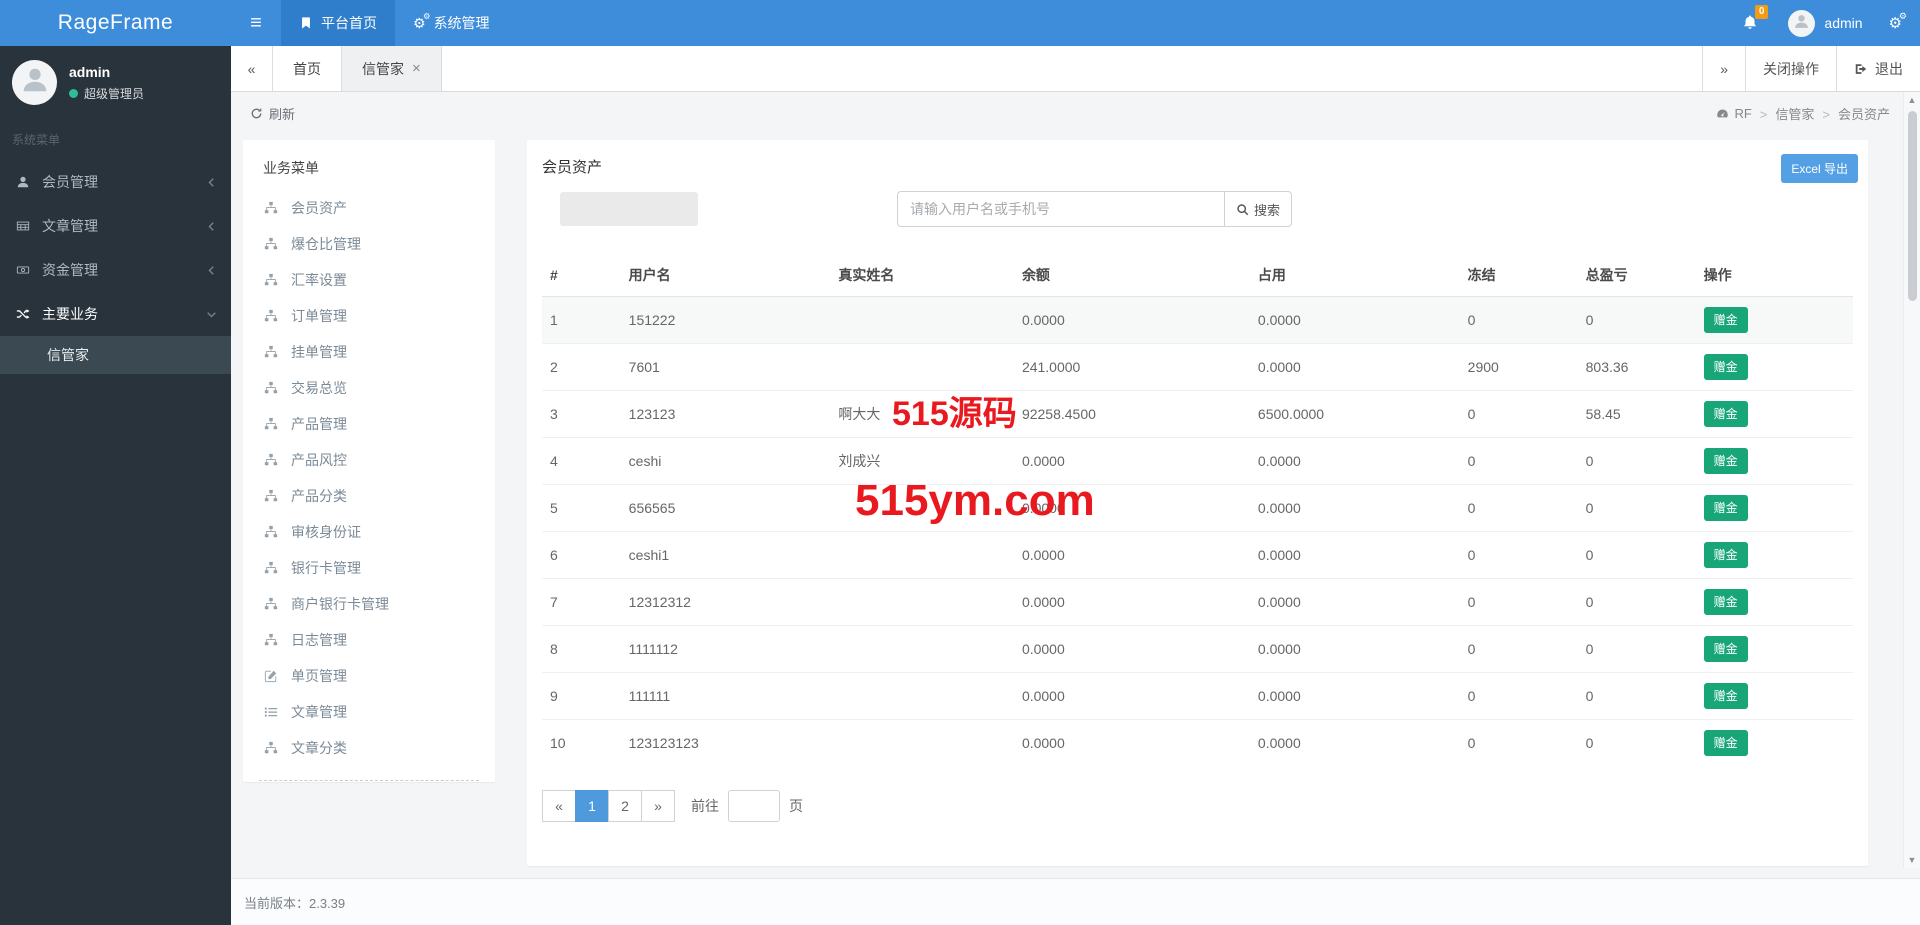  I want to click on tabs-bar-right-group: » 关闭操作 退出, so click(1811, 68).